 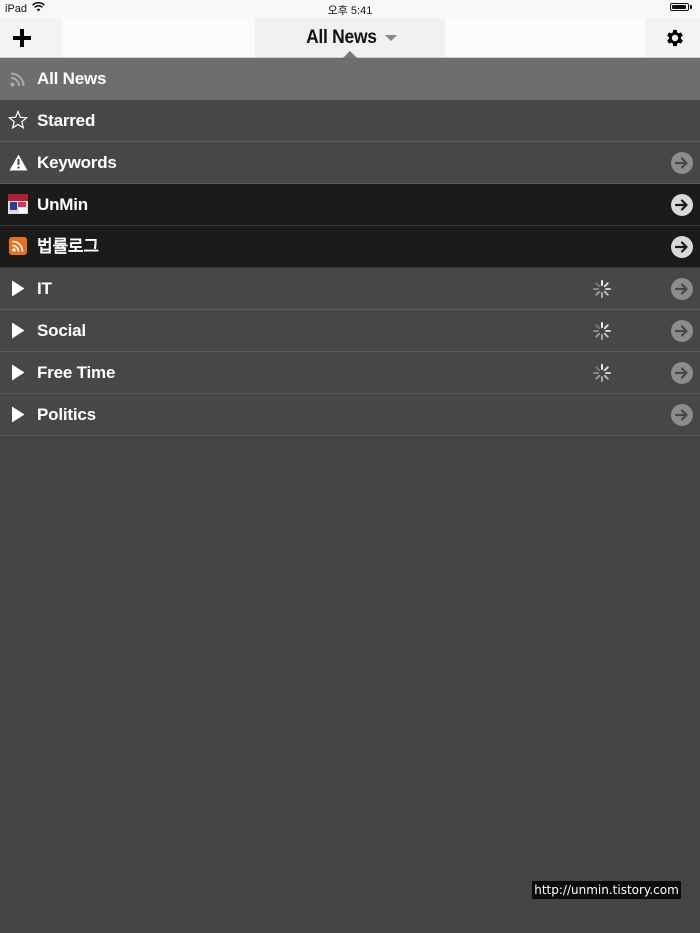 I want to click on feed-row-law-log: 법률로그, so click(x=350, y=247).